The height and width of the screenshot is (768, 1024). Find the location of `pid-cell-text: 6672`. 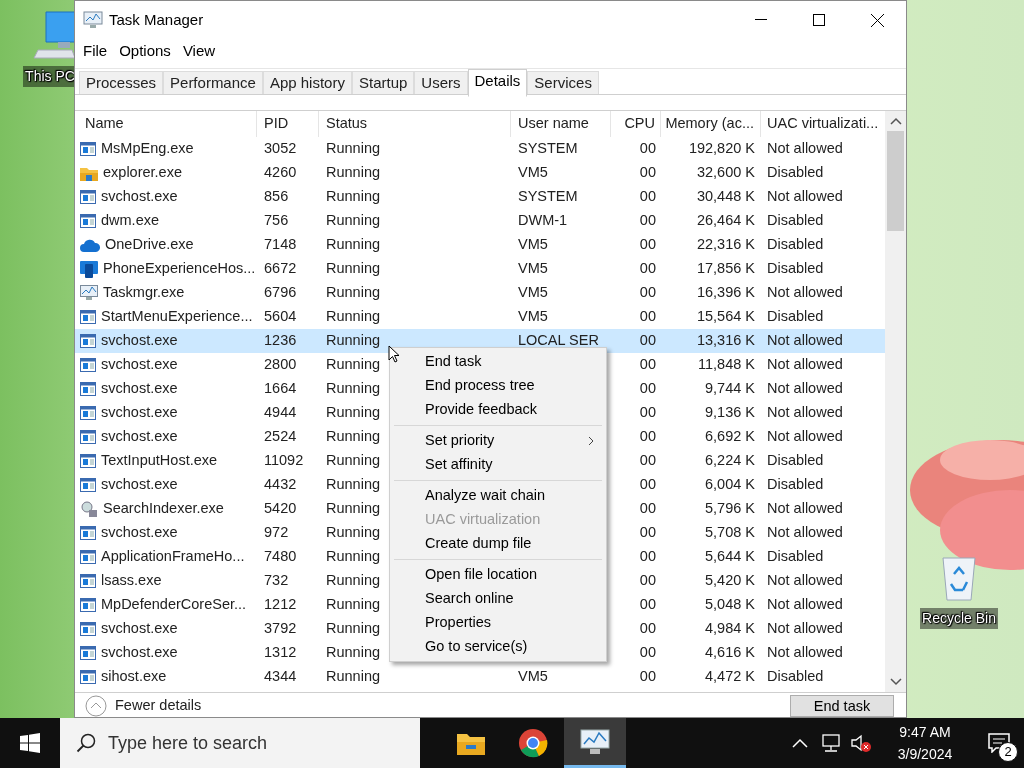

pid-cell-text: 6672 is located at coordinates (280, 269).